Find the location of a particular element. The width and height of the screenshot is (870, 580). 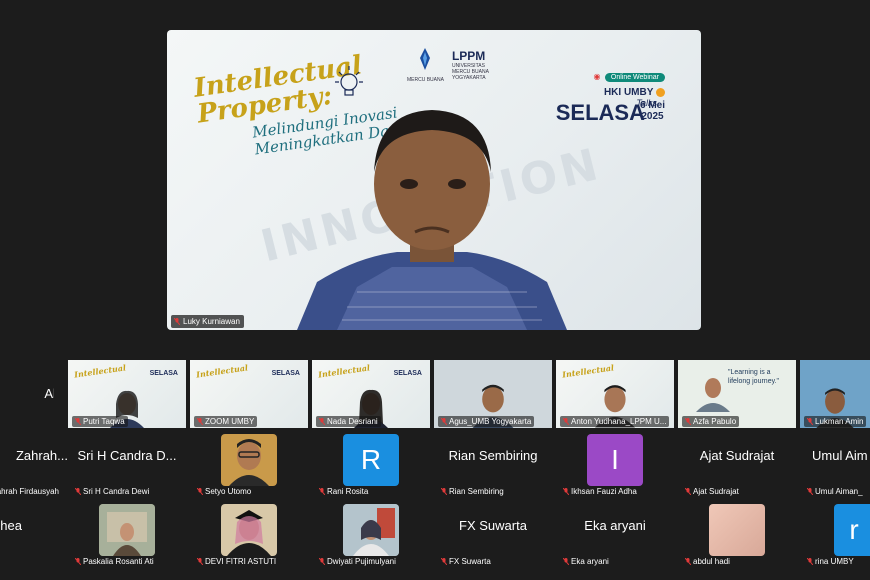

participant-tile: Agus_UMB Yogyakarta is located at coordinates (493, 394).